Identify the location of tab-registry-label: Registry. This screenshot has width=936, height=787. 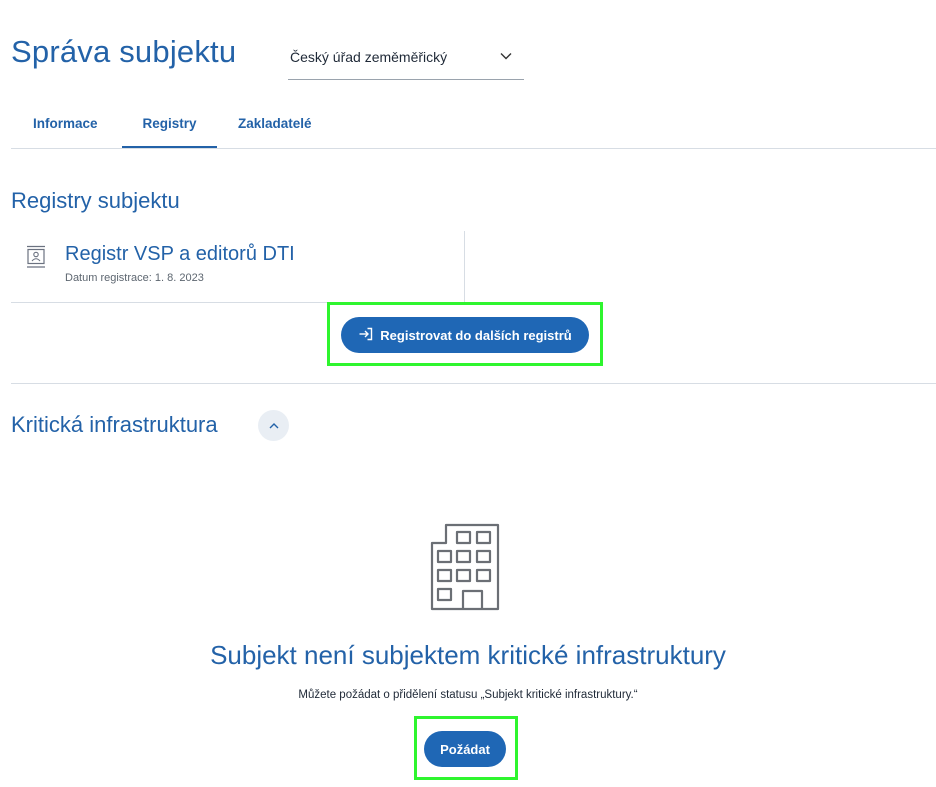
(169, 123).